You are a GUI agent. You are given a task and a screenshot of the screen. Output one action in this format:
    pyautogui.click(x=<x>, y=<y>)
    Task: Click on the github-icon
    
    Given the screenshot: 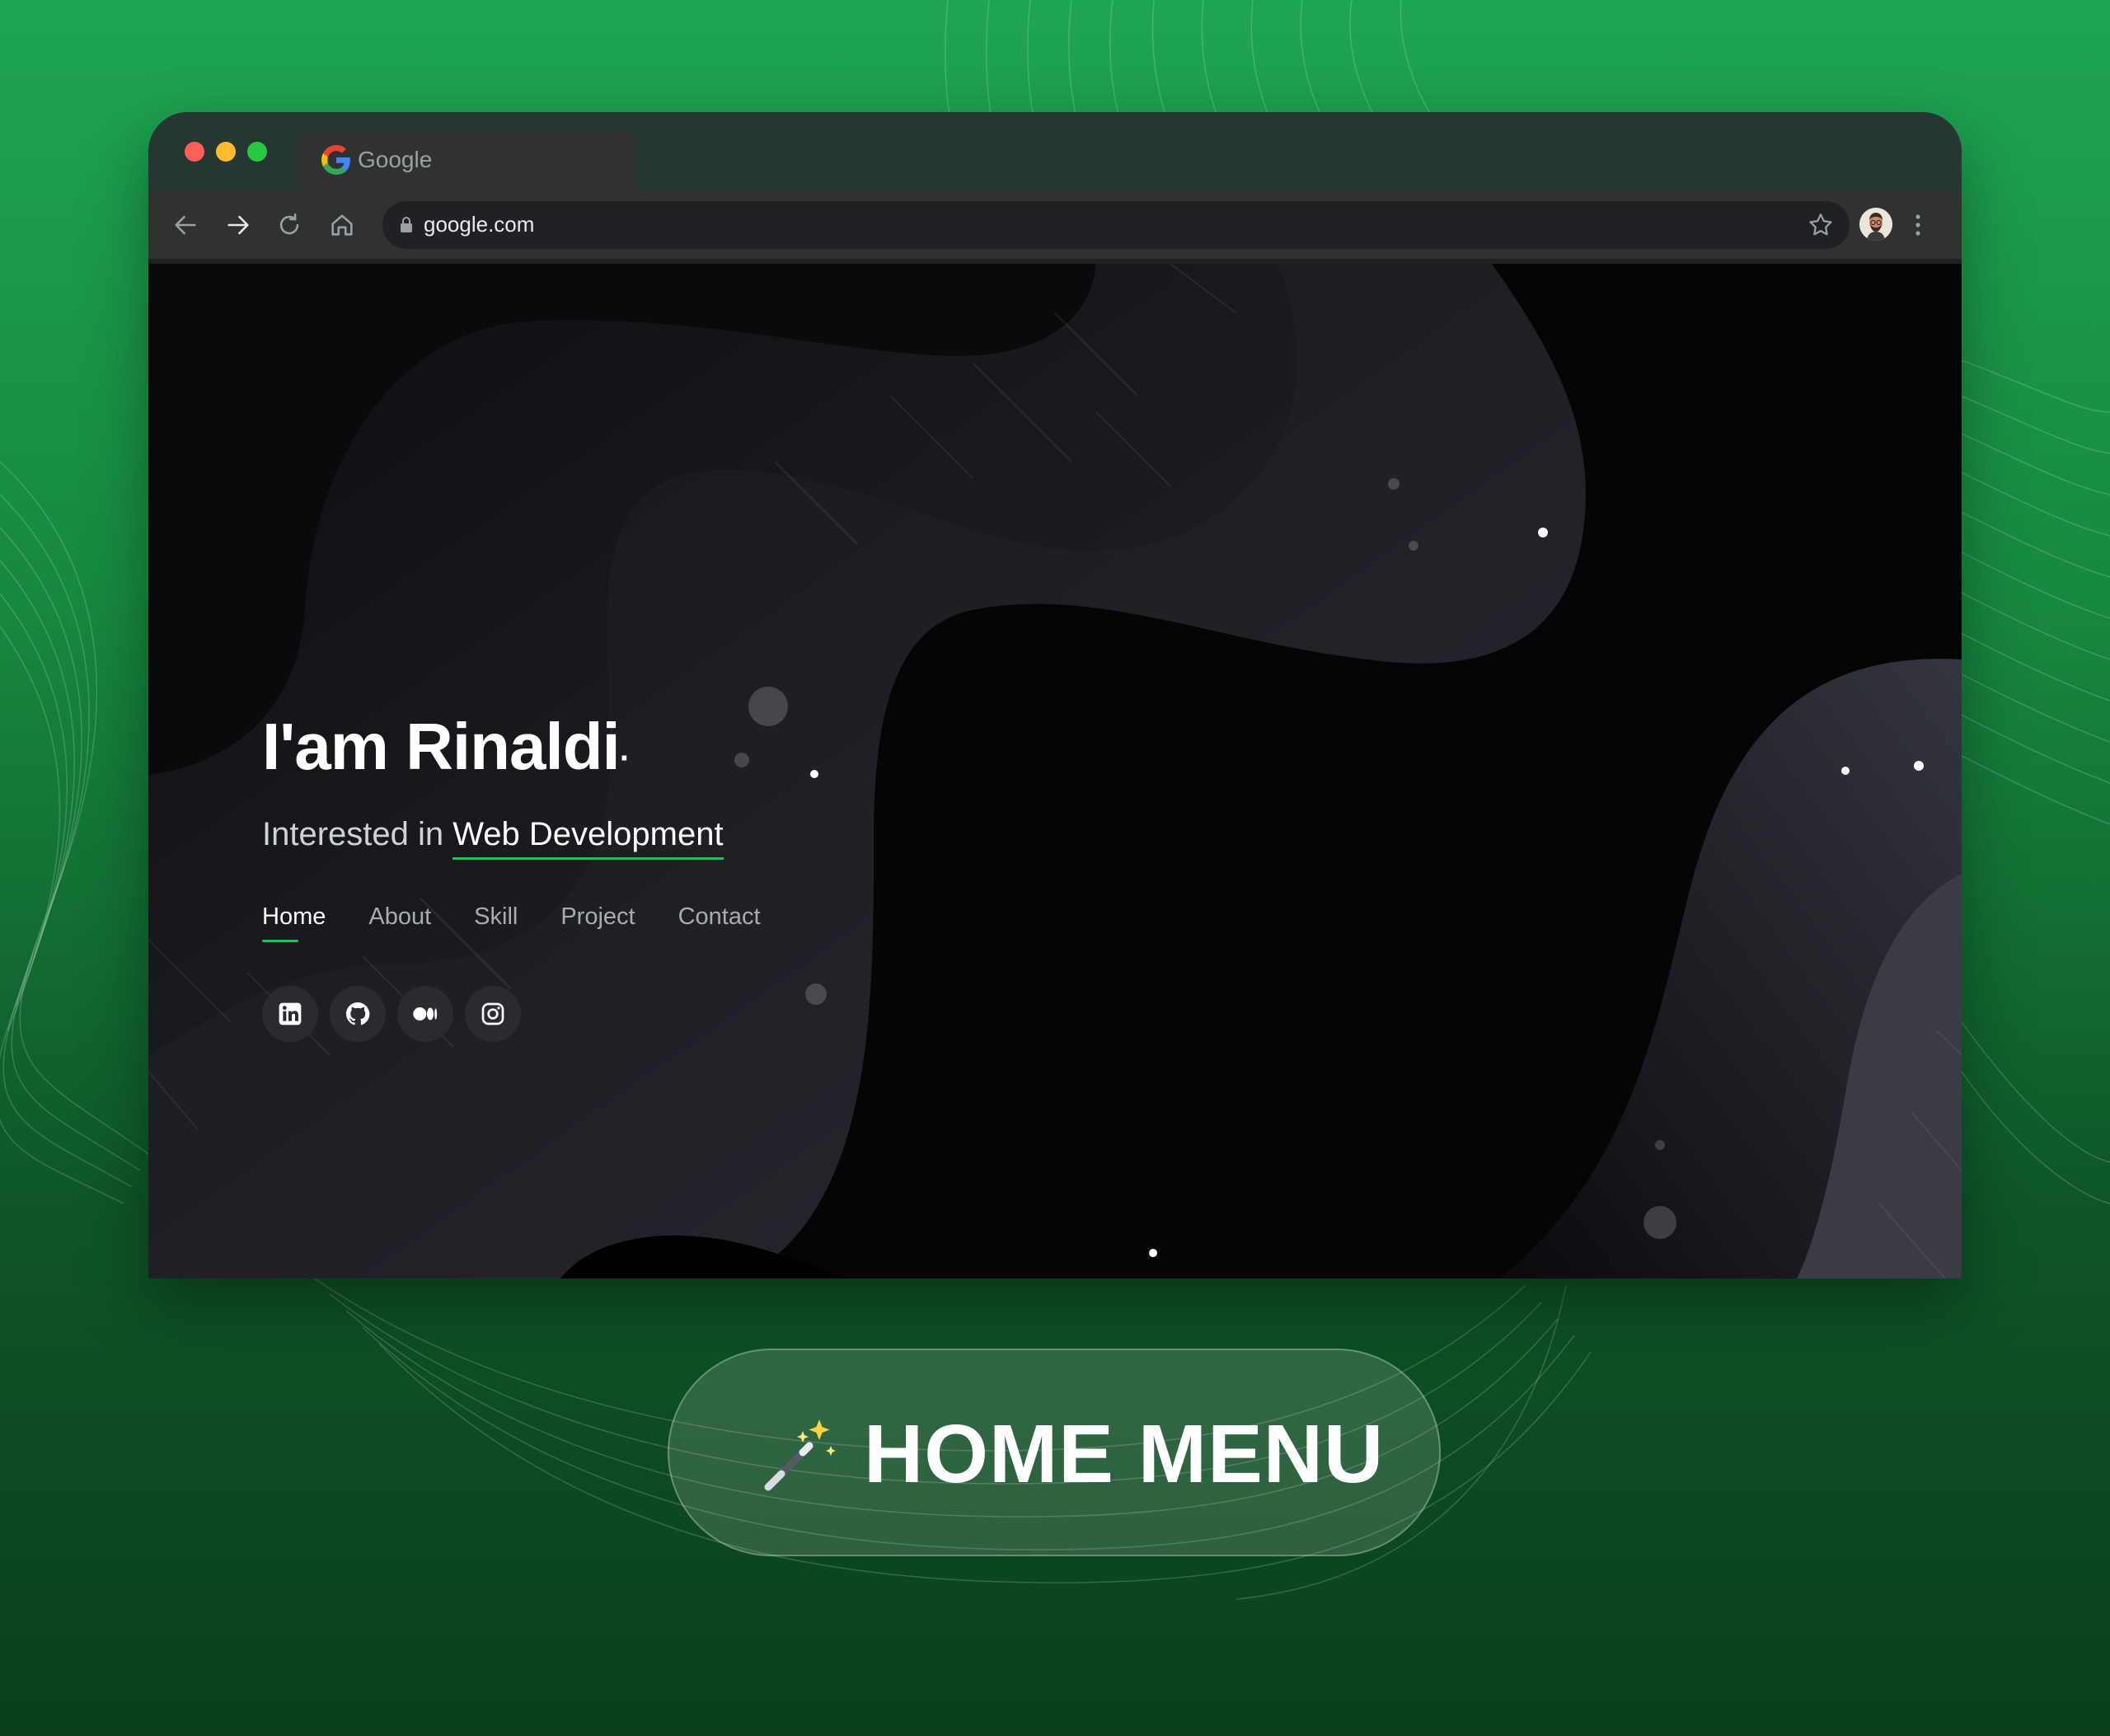 What is the action you would take?
    pyautogui.click(x=358, y=1013)
    